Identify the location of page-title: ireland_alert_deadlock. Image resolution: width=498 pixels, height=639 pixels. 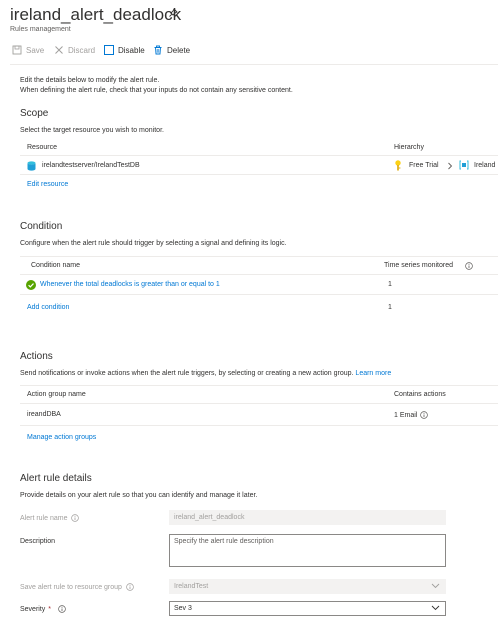
(96, 14).